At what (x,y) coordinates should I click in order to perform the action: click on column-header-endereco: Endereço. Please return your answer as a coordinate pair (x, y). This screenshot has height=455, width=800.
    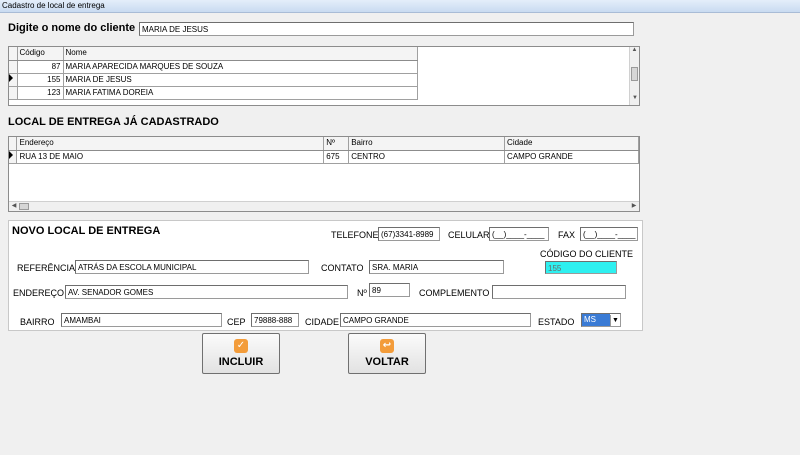
    Looking at the image, I should click on (170, 144).